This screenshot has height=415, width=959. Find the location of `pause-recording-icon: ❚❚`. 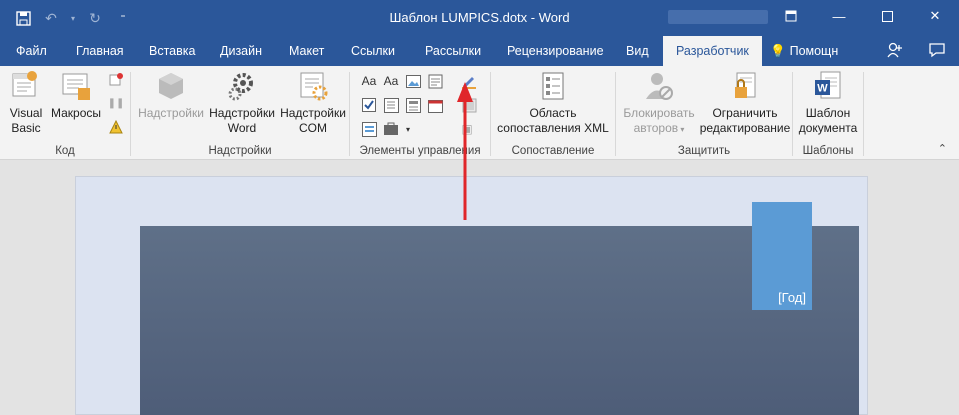

pause-recording-icon: ❚❚ is located at coordinates (116, 103).